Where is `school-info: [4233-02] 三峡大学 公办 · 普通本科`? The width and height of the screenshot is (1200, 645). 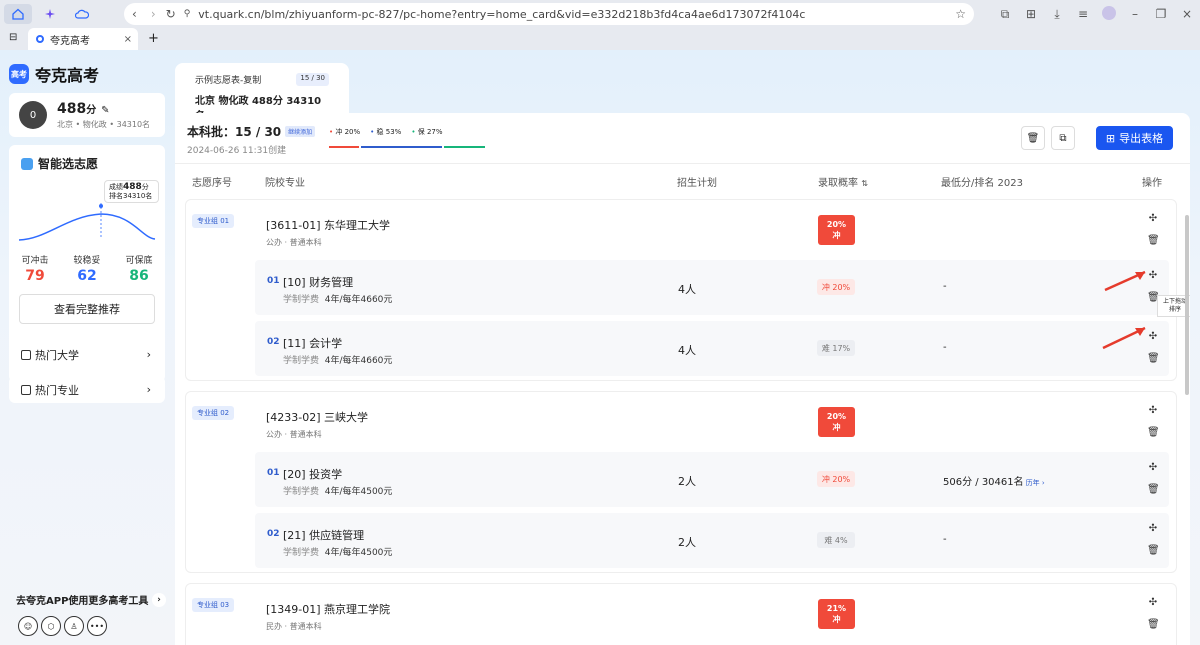 school-info: [4233-02] 三峡大学 公办 · 普通本科 is located at coordinates (317, 424).